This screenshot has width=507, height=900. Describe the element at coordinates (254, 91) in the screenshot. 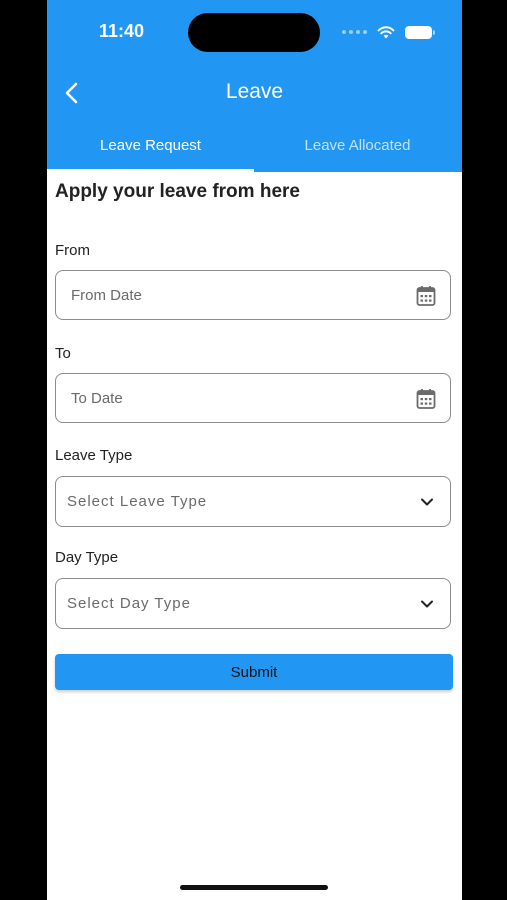

I see `page-title: Leave` at that location.